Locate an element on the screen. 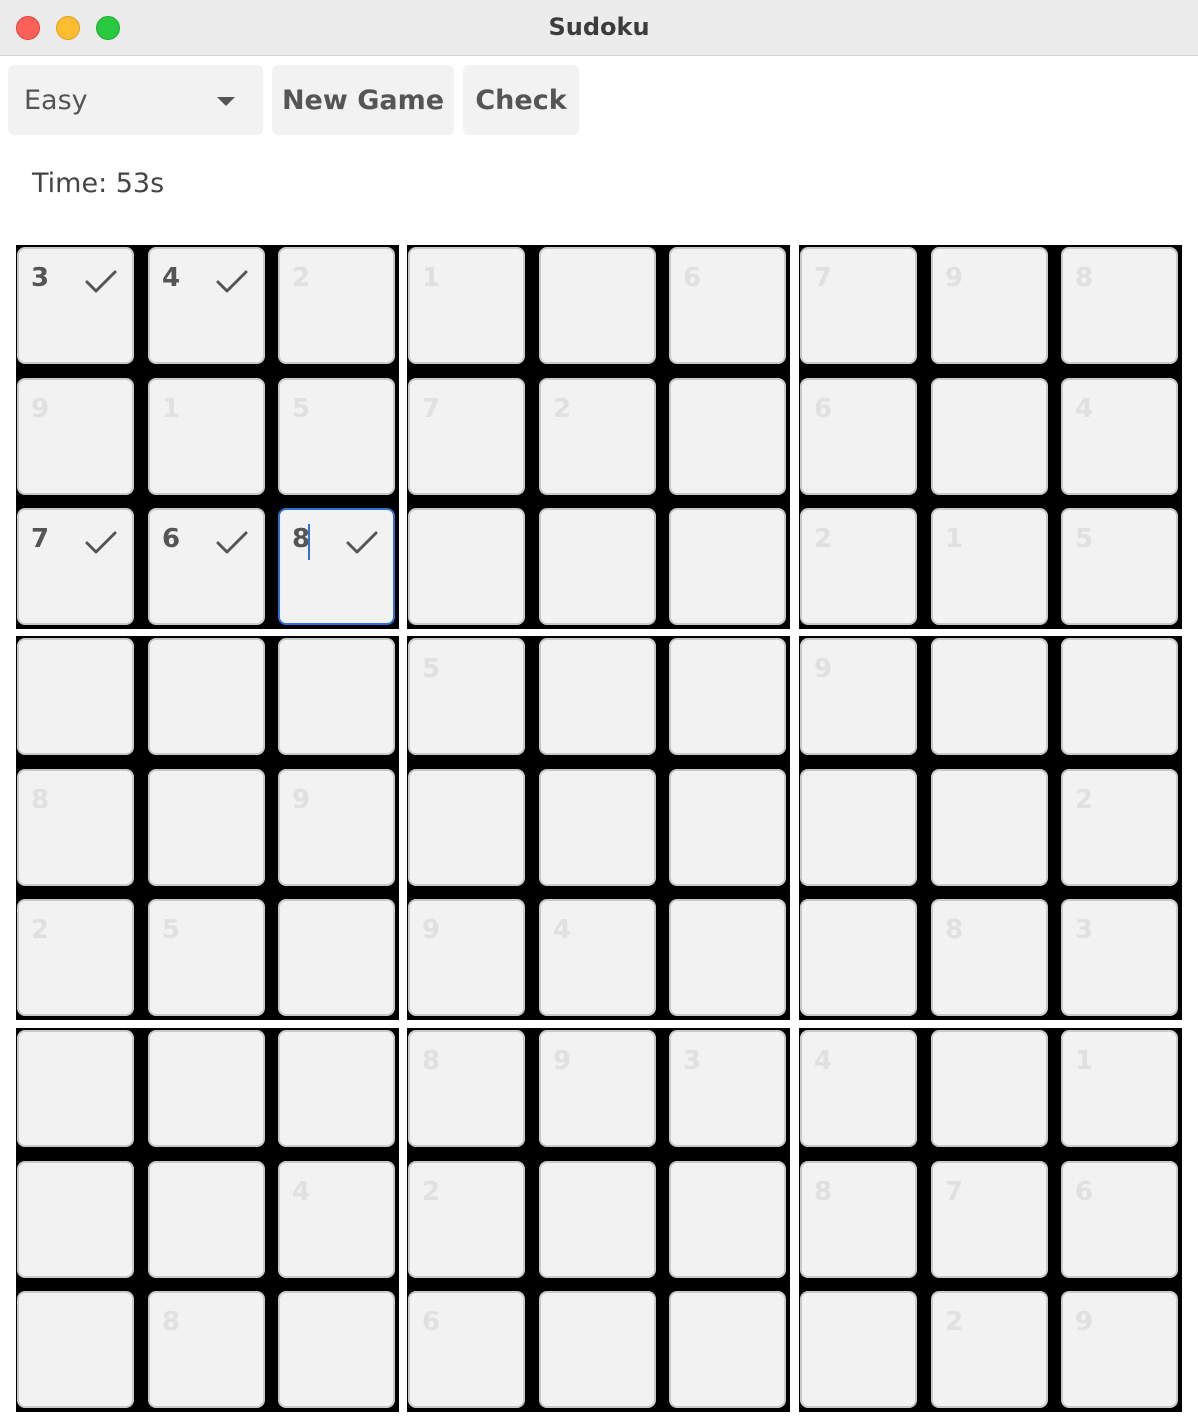 The width and height of the screenshot is (1198, 1428). cell-digit: 4 is located at coordinates (1084, 409).